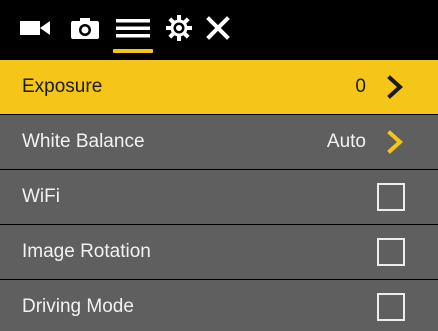  I want to click on menu-item-label: Exposure, so click(62, 86).